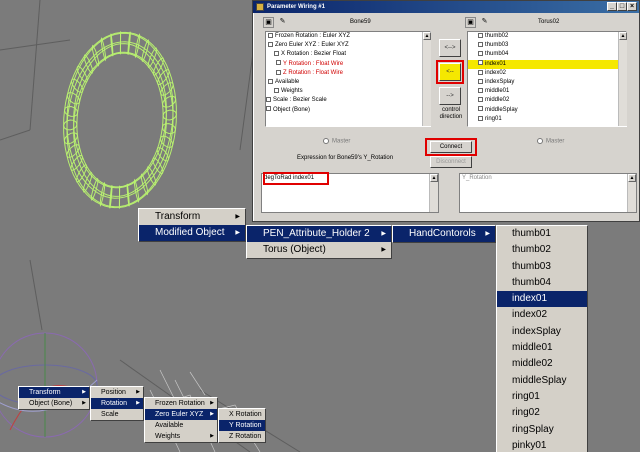  What do you see at coordinates (451, 162) in the screenshot?
I see `disconnect-button: Disconnect` at bounding box center [451, 162].